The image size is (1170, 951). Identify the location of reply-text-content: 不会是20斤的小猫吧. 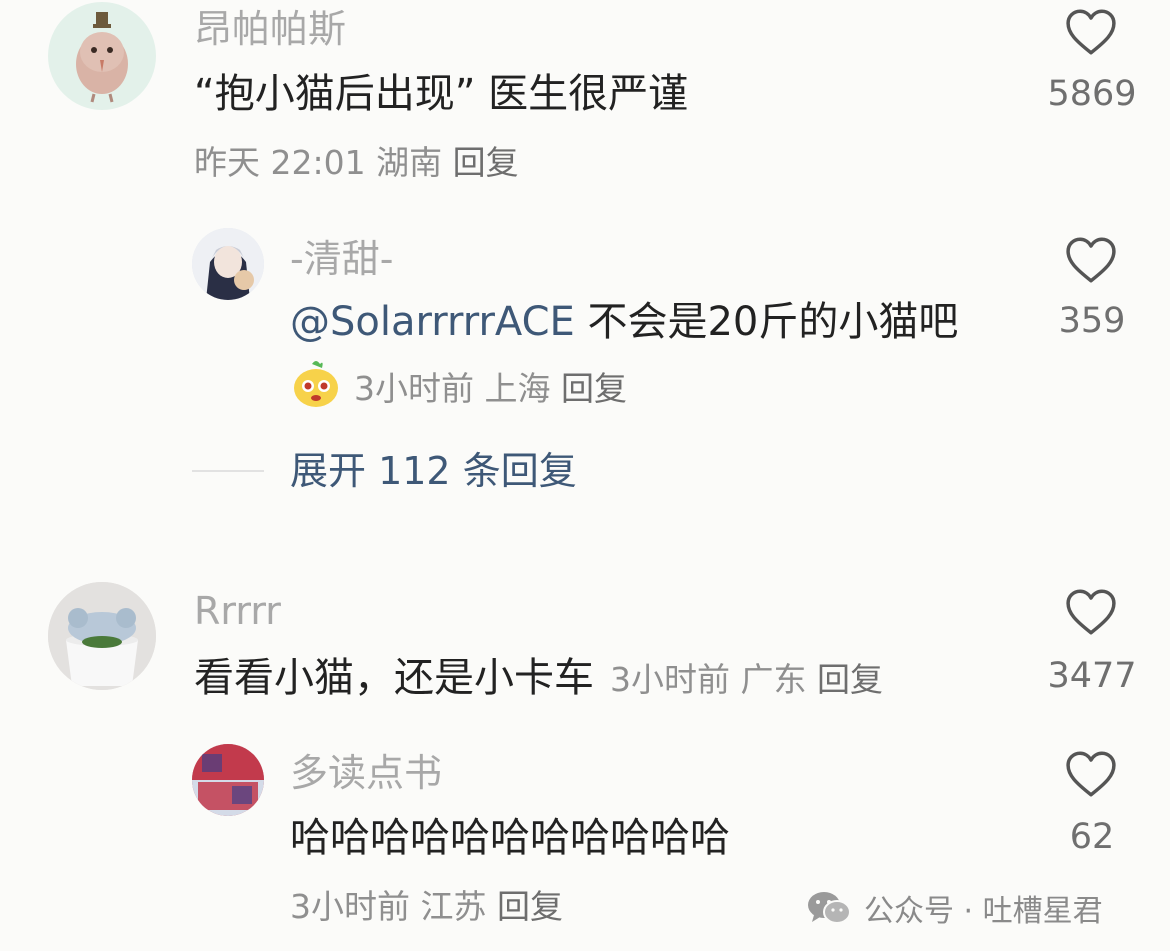
(773, 322).